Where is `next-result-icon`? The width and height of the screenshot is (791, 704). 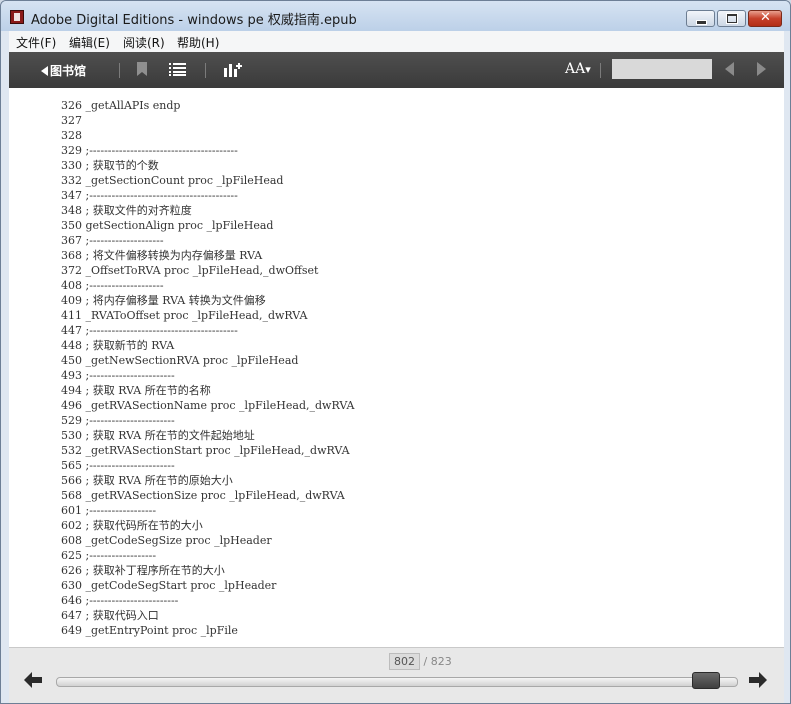 next-result-icon is located at coordinates (761, 69).